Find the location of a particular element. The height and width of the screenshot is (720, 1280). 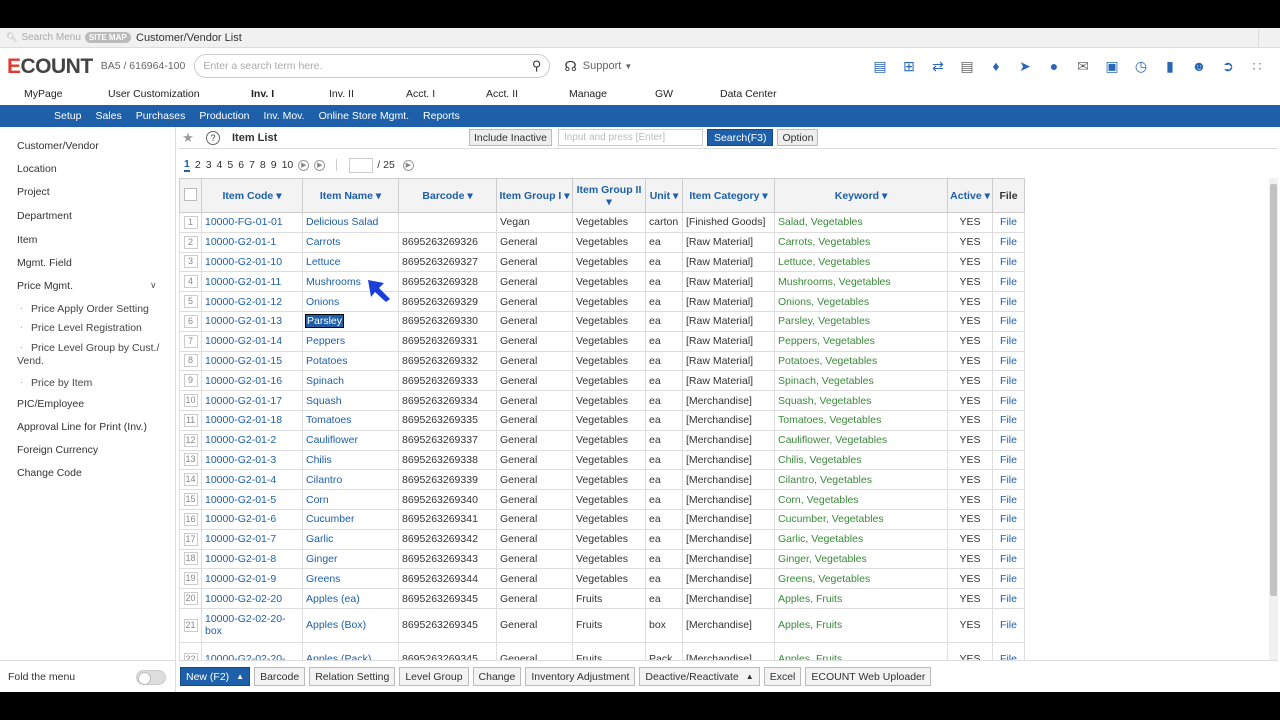

menu-gw: GW is located at coordinates (664, 94).